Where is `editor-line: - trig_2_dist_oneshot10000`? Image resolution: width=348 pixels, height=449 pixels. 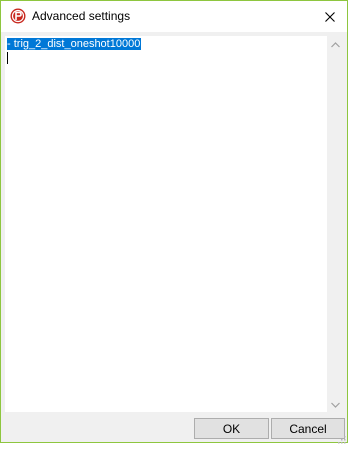 editor-line: - trig_2_dist_oneshot10000 is located at coordinates (74, 44).